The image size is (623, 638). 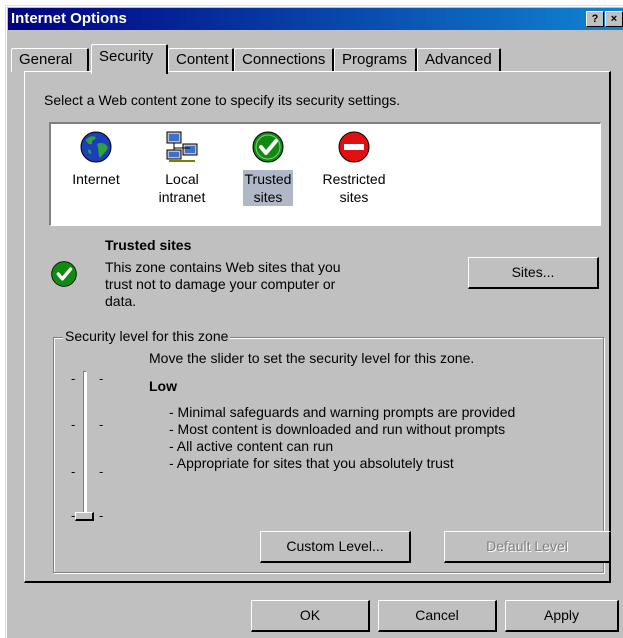 I want to click on tab-programs-label: Programs, so click(x=375, y=59).